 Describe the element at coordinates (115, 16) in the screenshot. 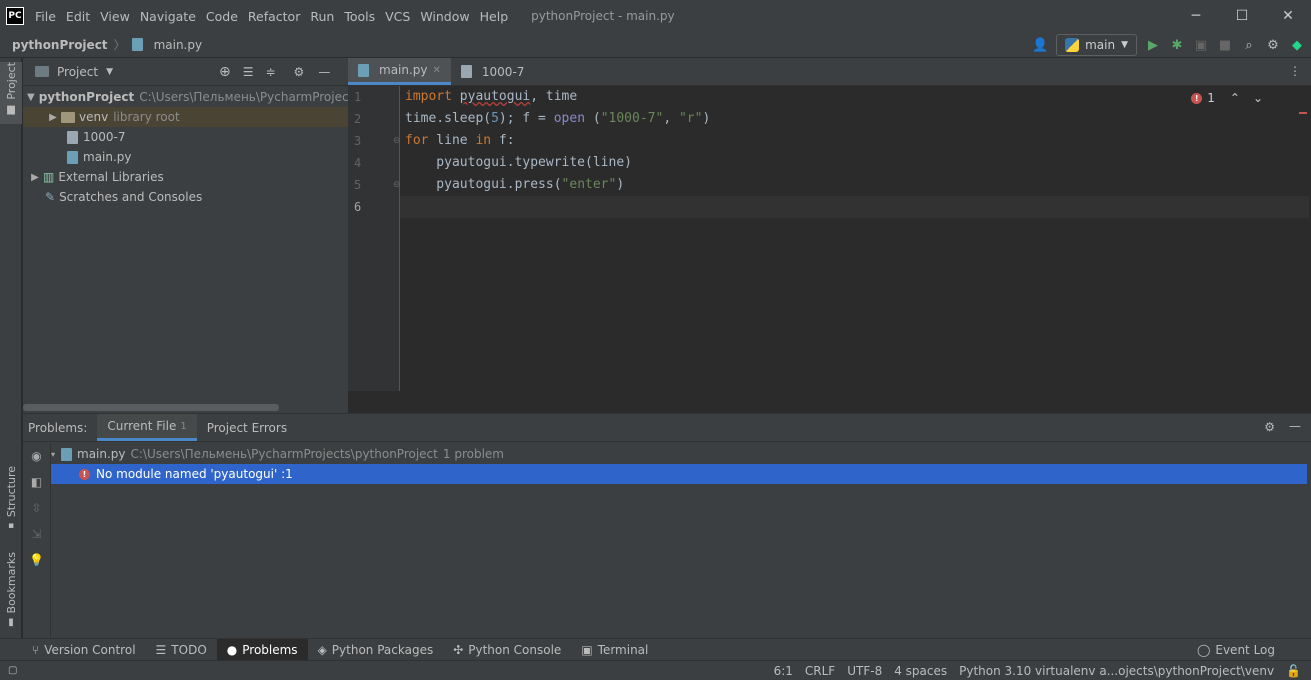

I see `menu-view: View` at that location.